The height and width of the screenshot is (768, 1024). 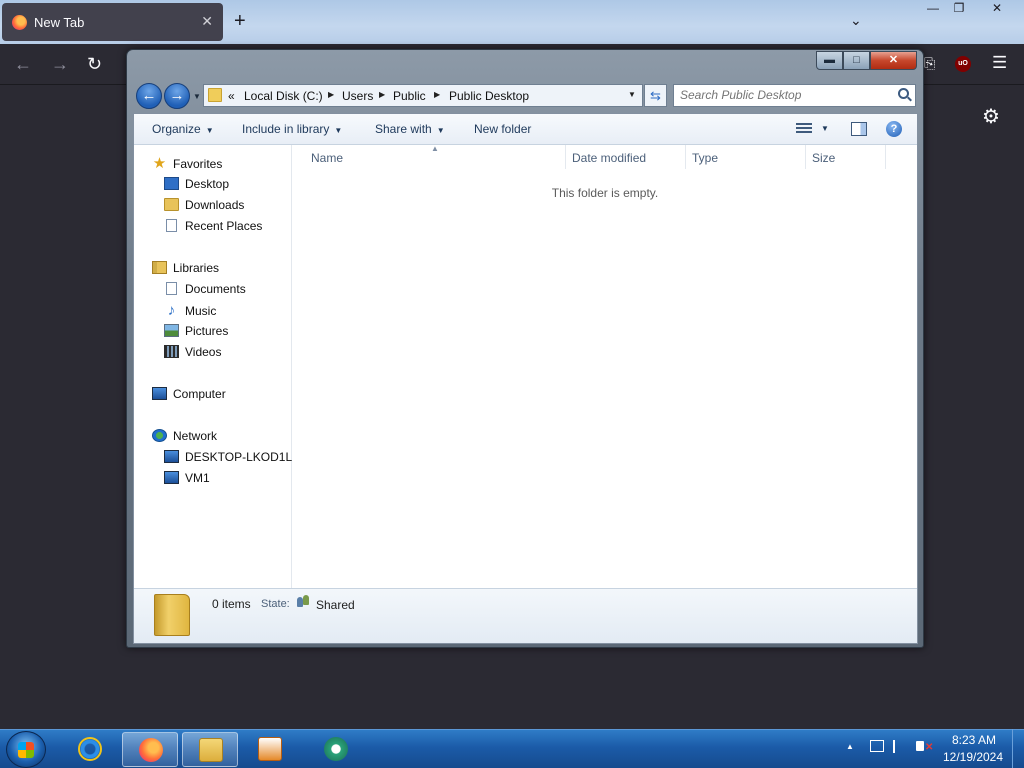 What do you see at coordinates (210, 749) in the screenshot?
I see `taskbar-file-explorer` at bounding box center [210, 749].